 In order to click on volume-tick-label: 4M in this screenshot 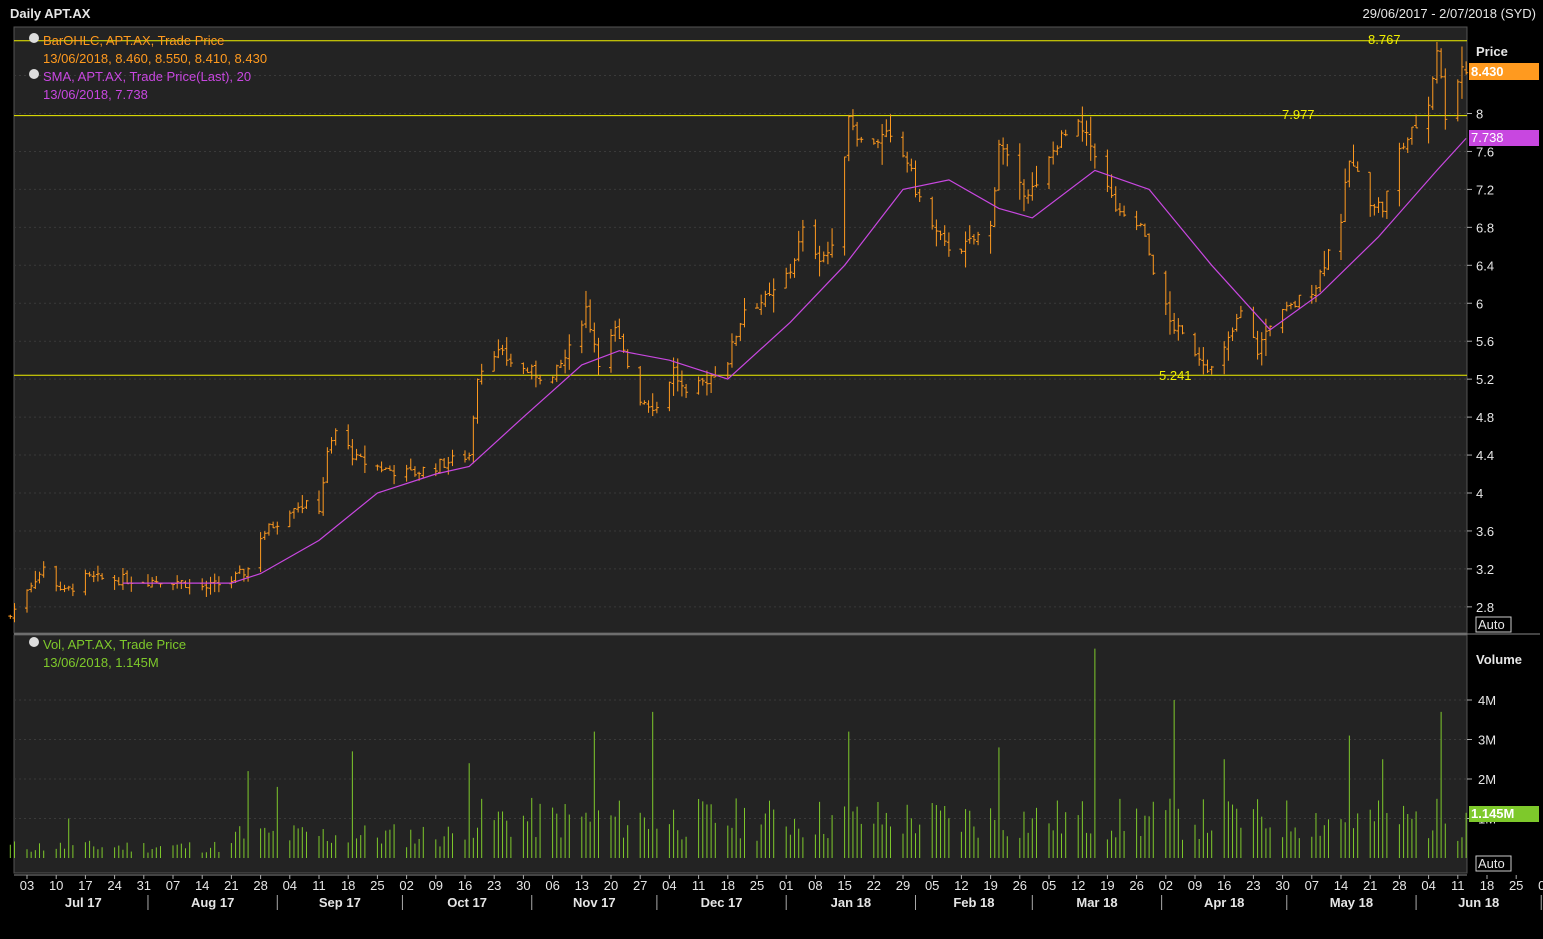, I will do `click(1487, 700)`.